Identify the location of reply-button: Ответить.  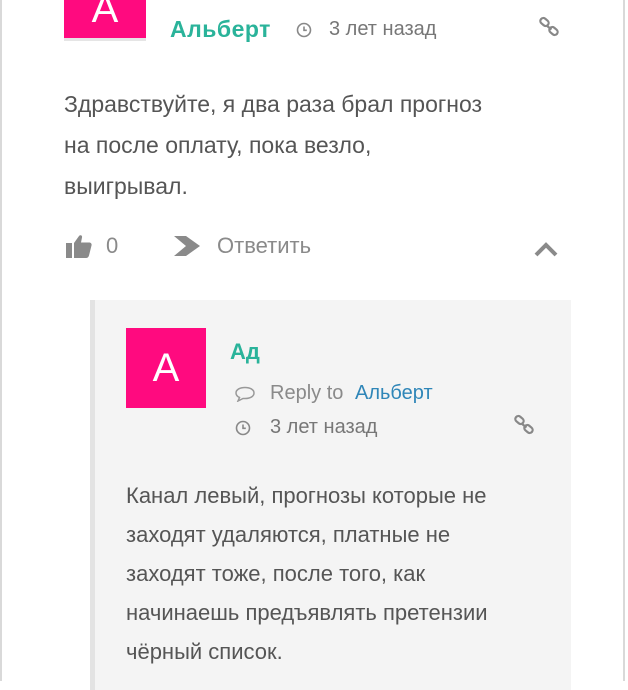
(264, 246).